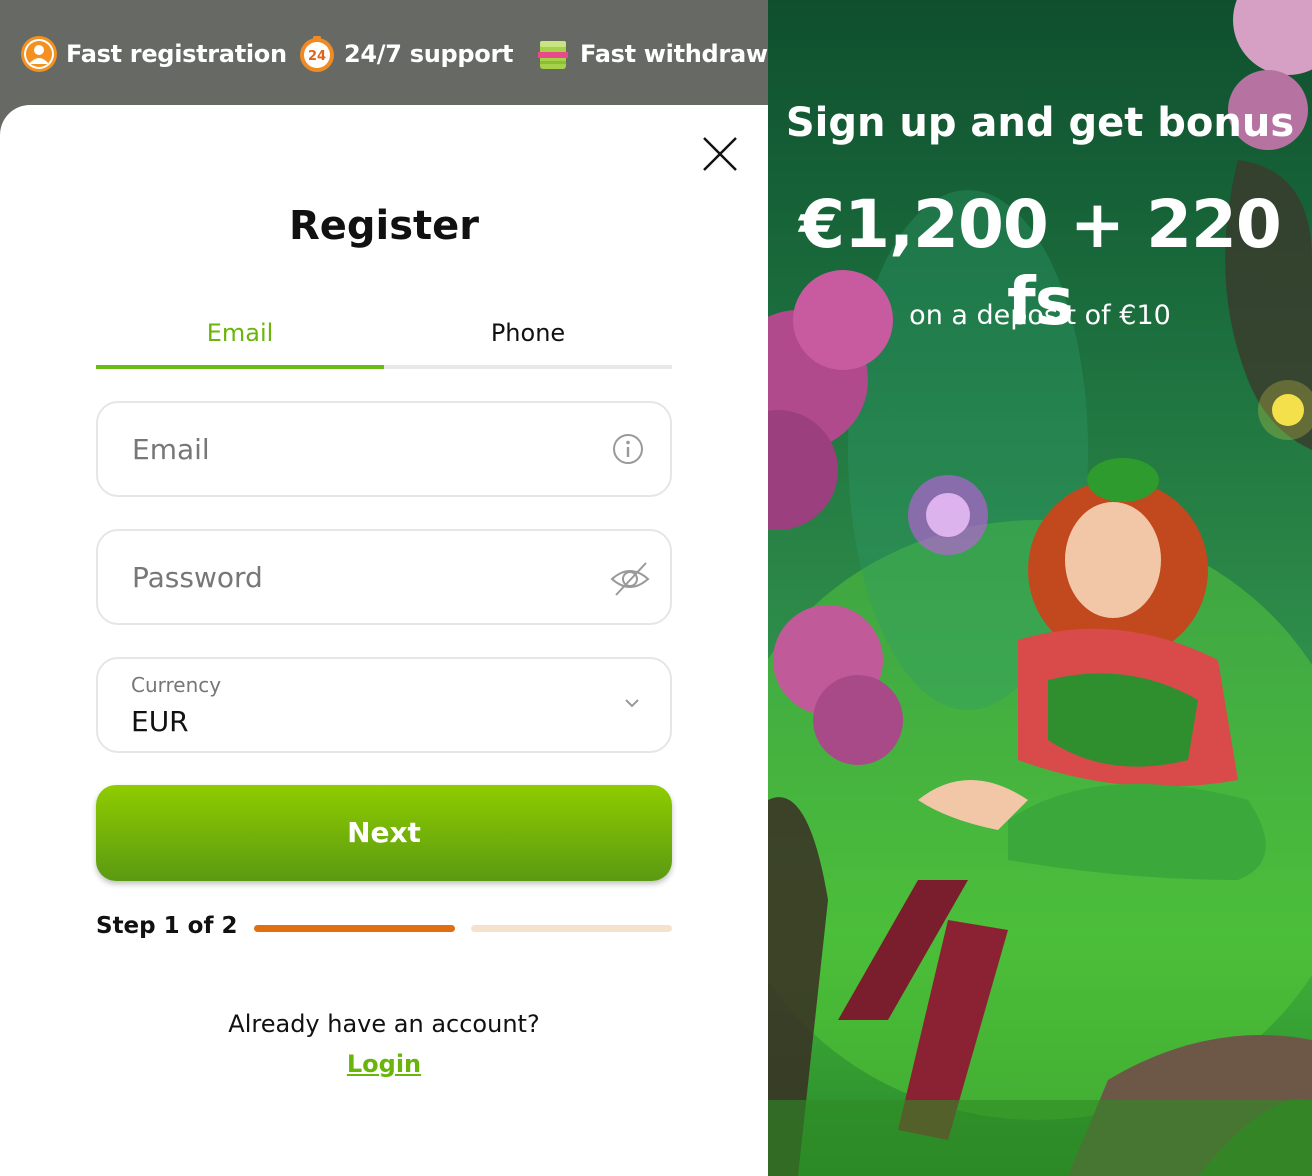 The image size is (1312, 1176). Describe the element at coordinates (632, 703) in the screenshot. I see `chevron-down-icon` at that location.